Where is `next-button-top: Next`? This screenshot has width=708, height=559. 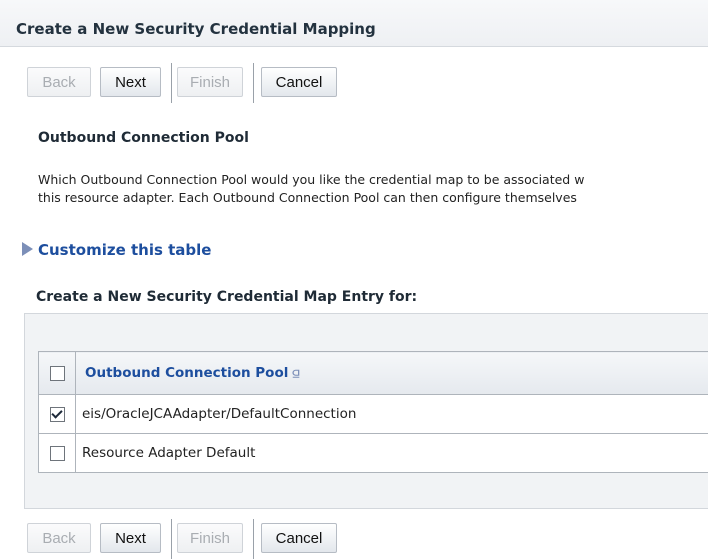
next-button-top: Next is located at coordinates (130, 82).